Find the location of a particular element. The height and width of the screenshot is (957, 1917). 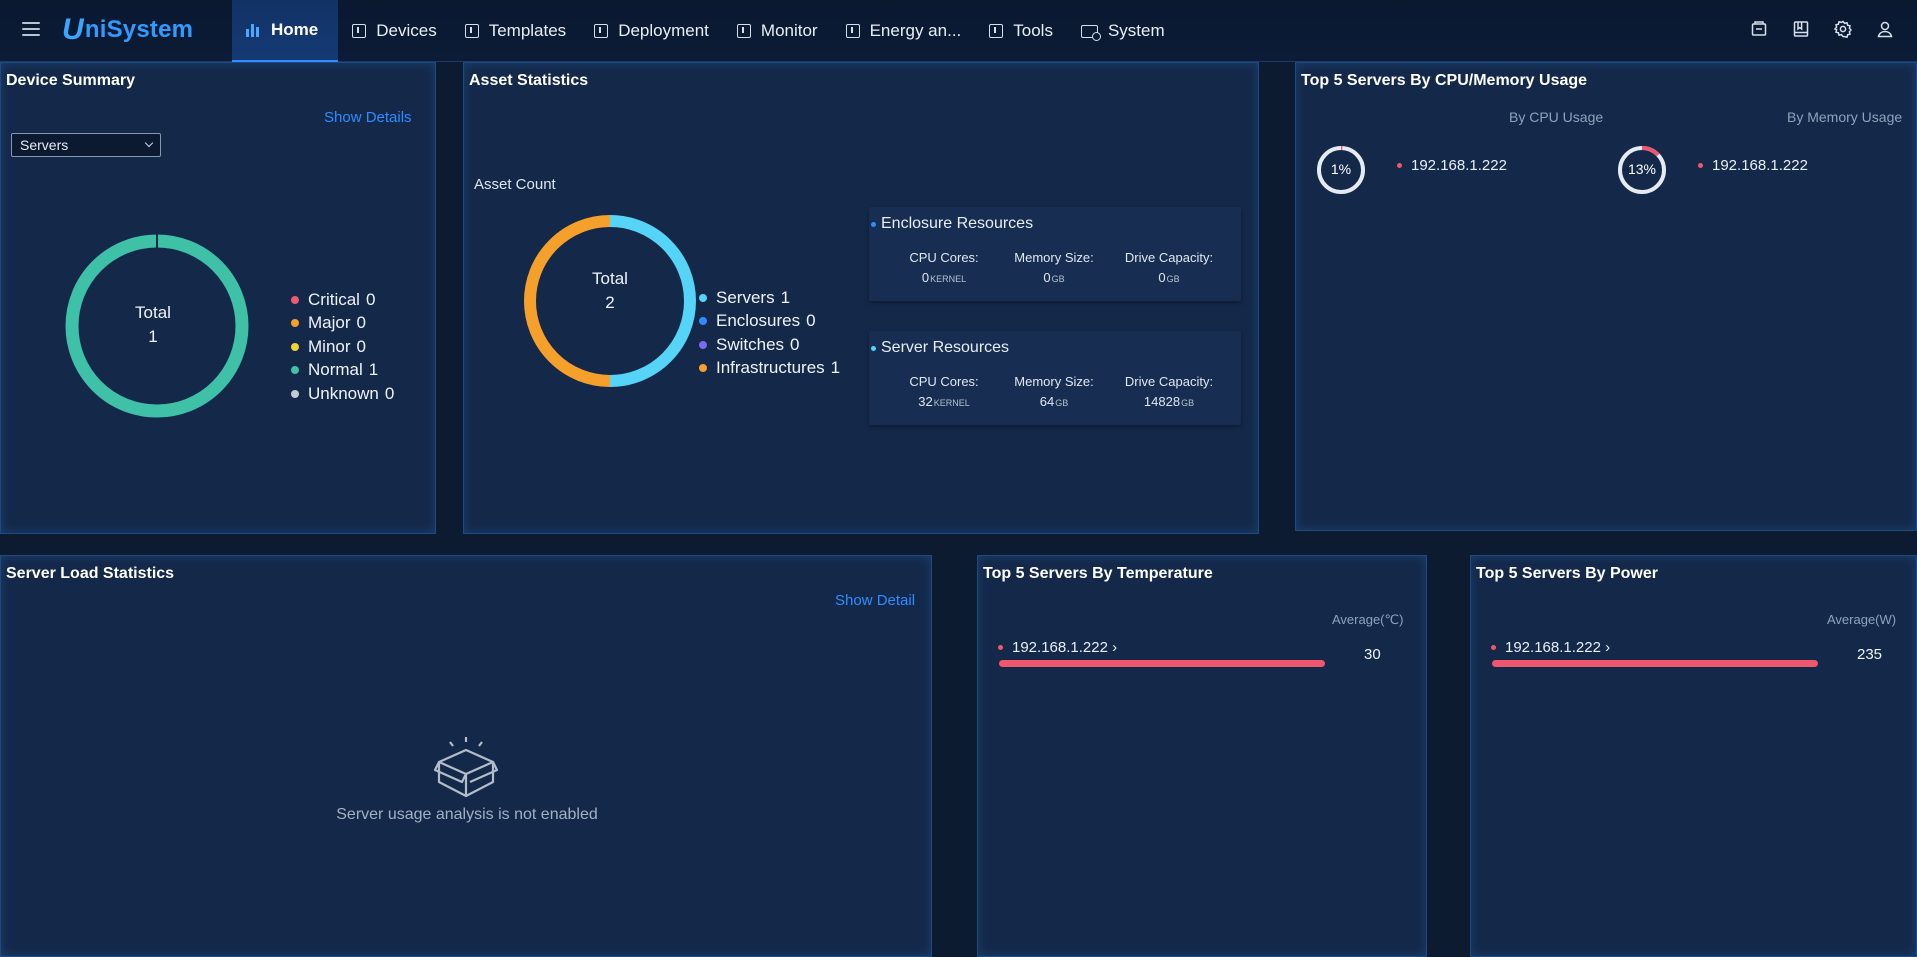

memory-top-server: 192.168.1.222 is located at coordinates (1753, 165).